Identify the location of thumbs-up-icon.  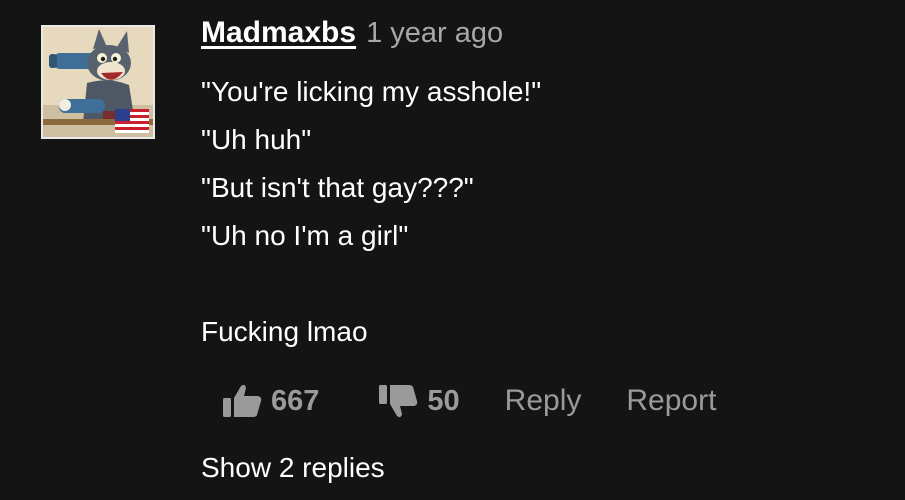
(242, 400).